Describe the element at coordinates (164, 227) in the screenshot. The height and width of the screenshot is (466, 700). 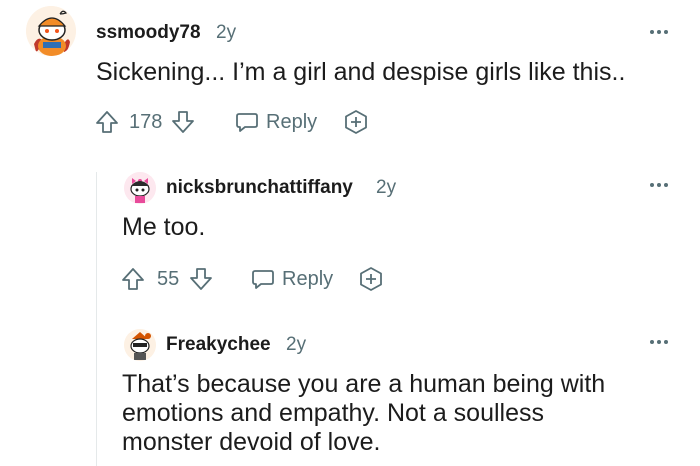
I see `comment-body: Me too.` at that location.